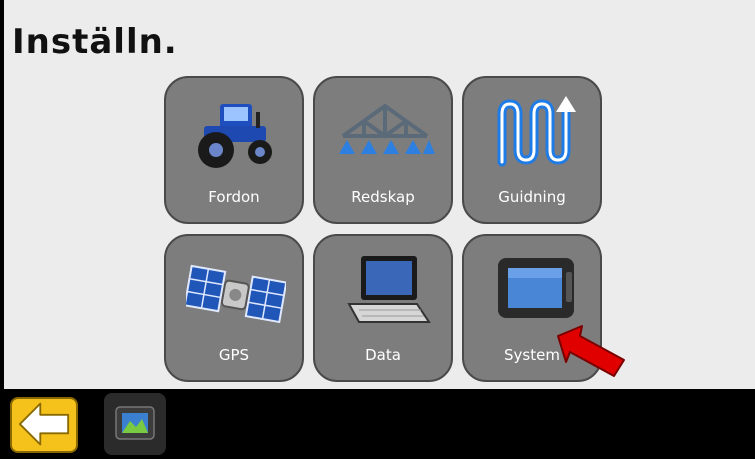 The image size is (755, 459). I want to click on home-console-button, so click(135, 424).